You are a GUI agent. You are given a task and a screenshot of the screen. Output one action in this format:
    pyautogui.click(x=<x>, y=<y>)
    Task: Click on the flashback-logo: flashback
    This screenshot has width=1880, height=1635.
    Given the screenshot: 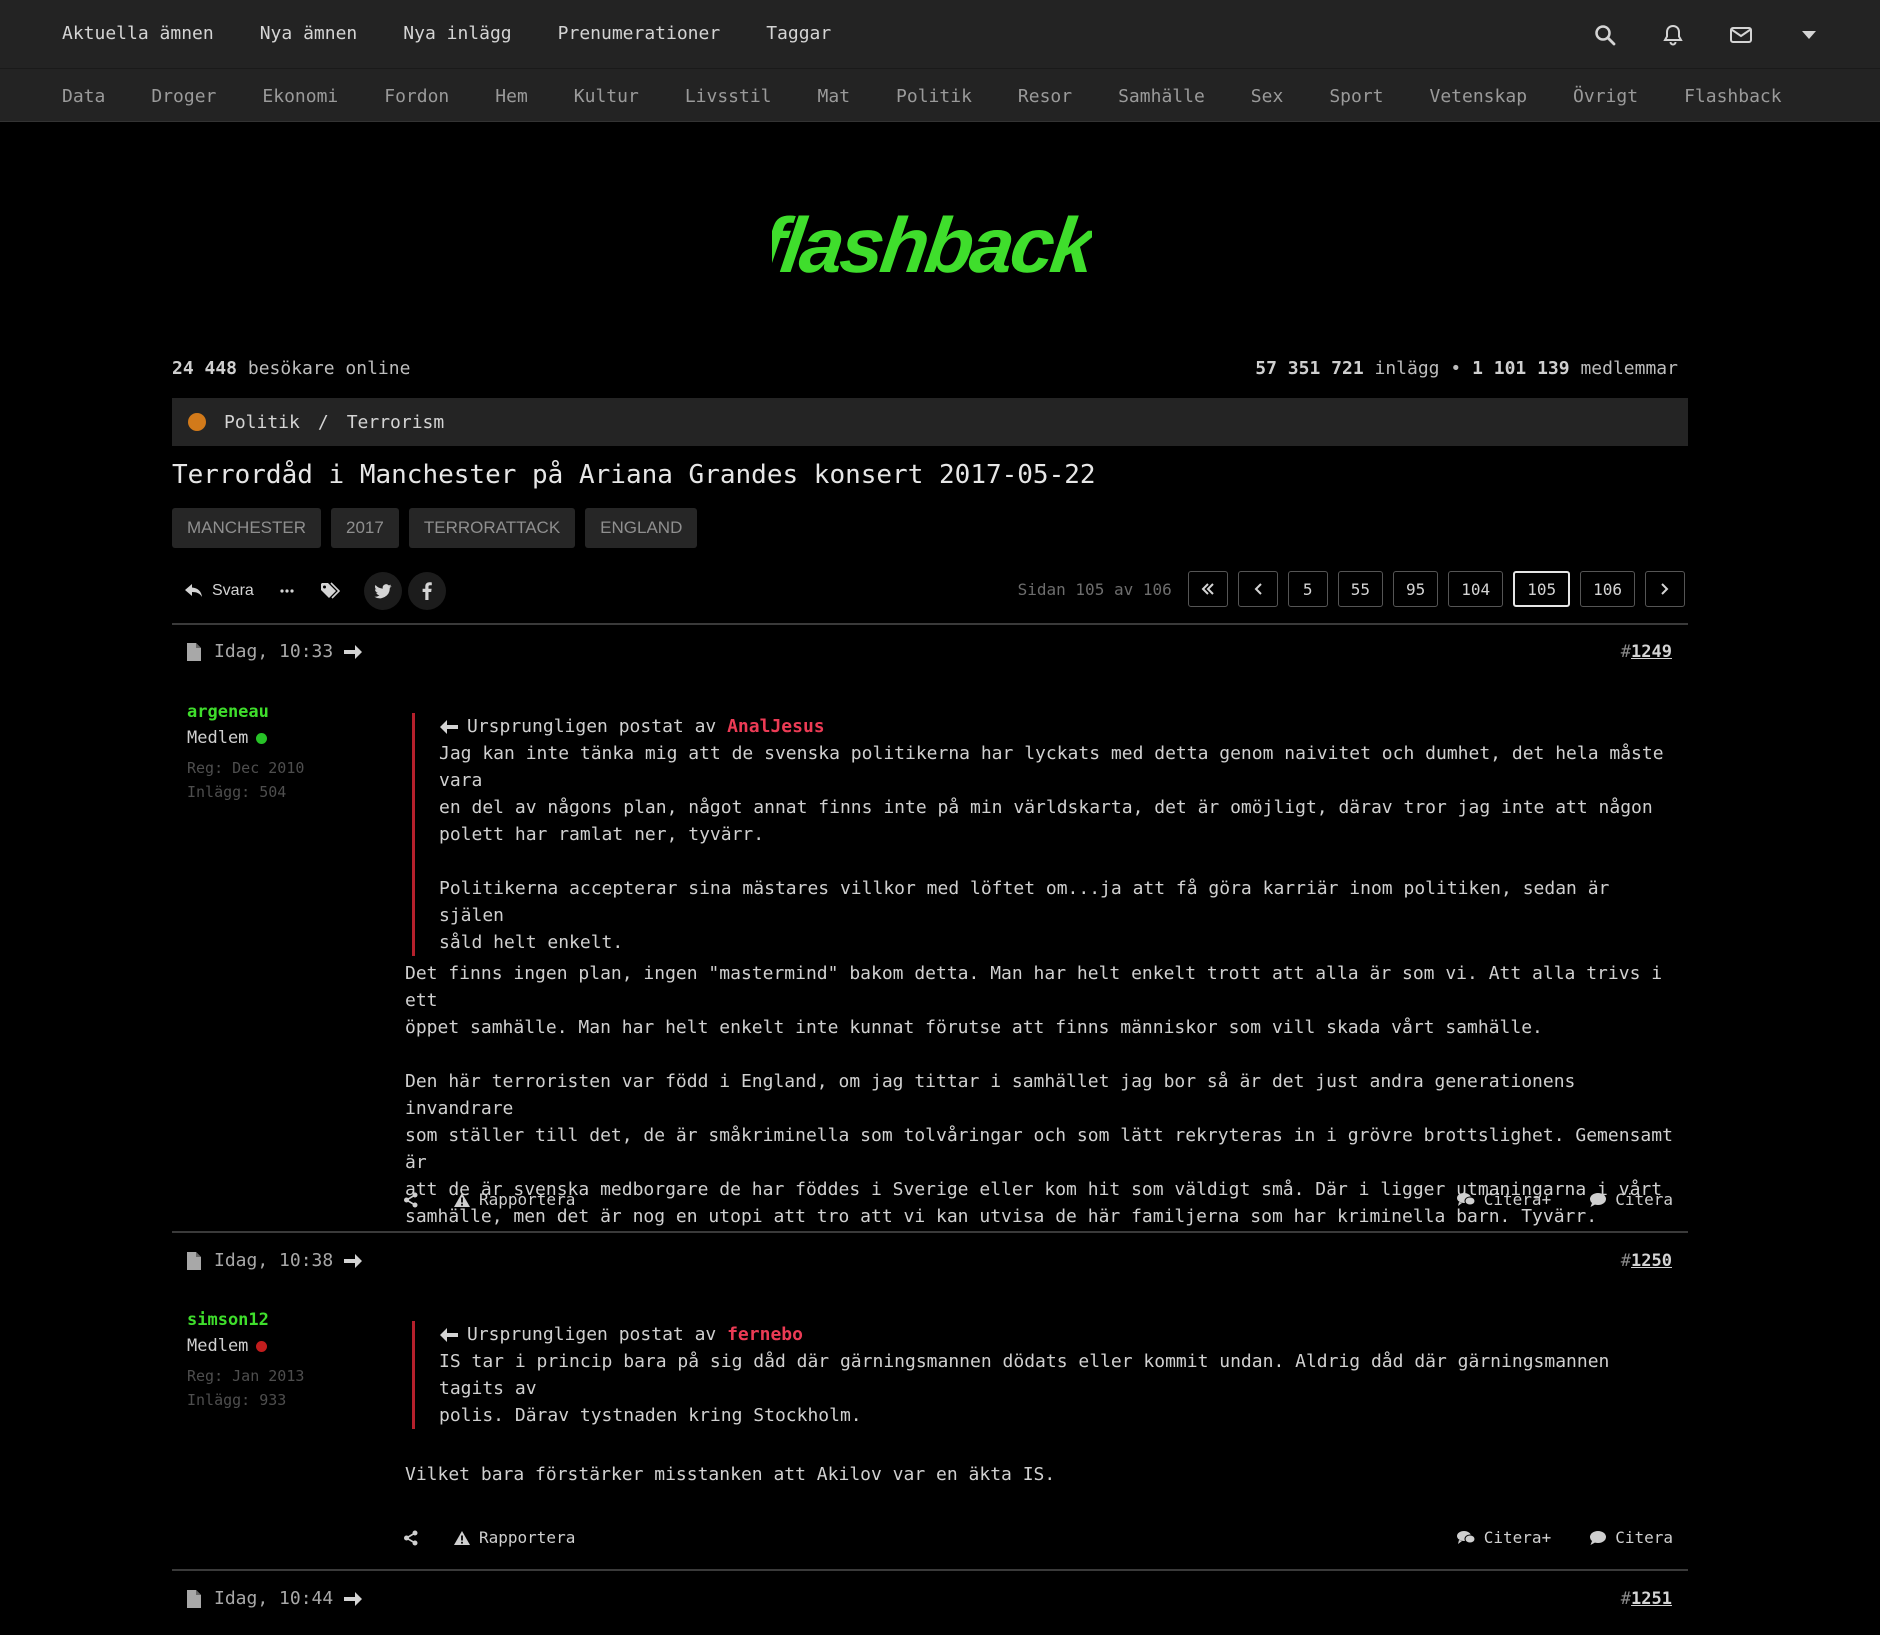 What is the action you would take?
    pyautogui.click(x=932, y=245)
    